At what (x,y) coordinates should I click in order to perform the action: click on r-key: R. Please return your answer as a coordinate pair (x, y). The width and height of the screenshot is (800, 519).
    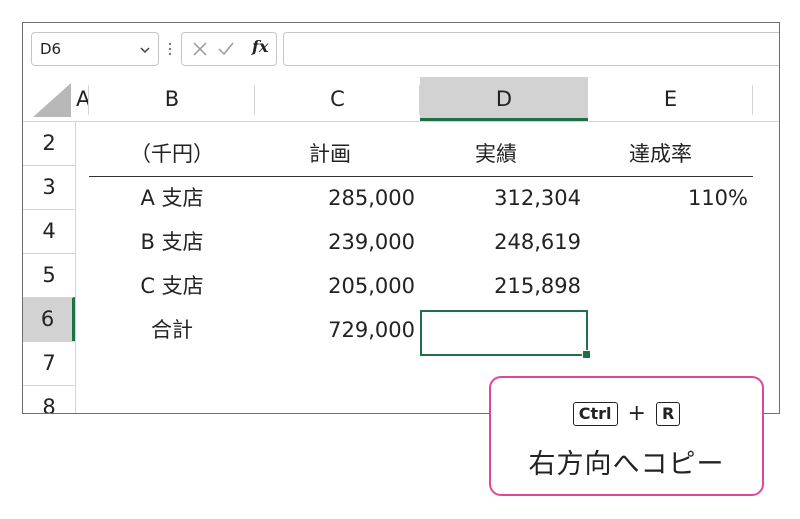
    Looking at the image, I should click on (668, 413).